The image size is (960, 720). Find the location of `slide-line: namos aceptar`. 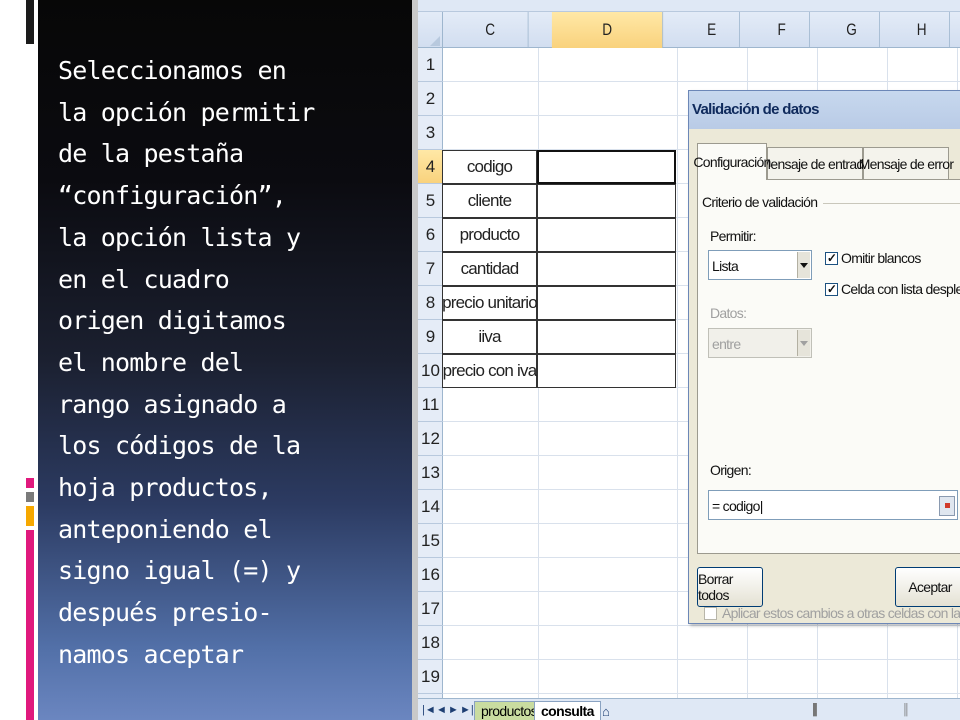

slide-line: namos aceptar is located at coordinates (151, 654).